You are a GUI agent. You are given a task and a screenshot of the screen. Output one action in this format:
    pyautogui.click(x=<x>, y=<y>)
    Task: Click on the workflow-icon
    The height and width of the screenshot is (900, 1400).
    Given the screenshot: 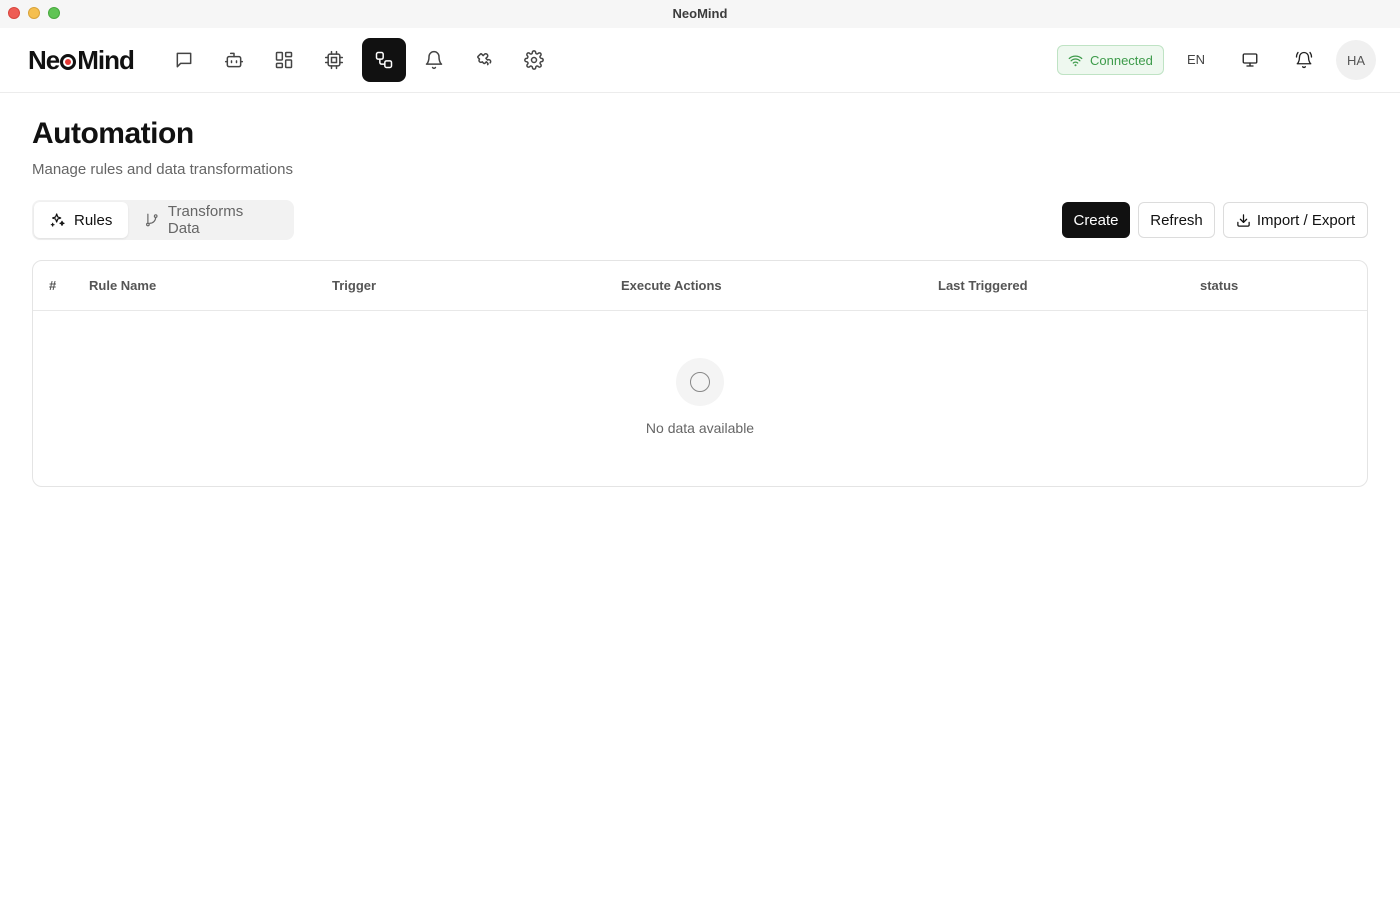 What is the action you would take?
    pyautogui.click(x=384, y=60)
    